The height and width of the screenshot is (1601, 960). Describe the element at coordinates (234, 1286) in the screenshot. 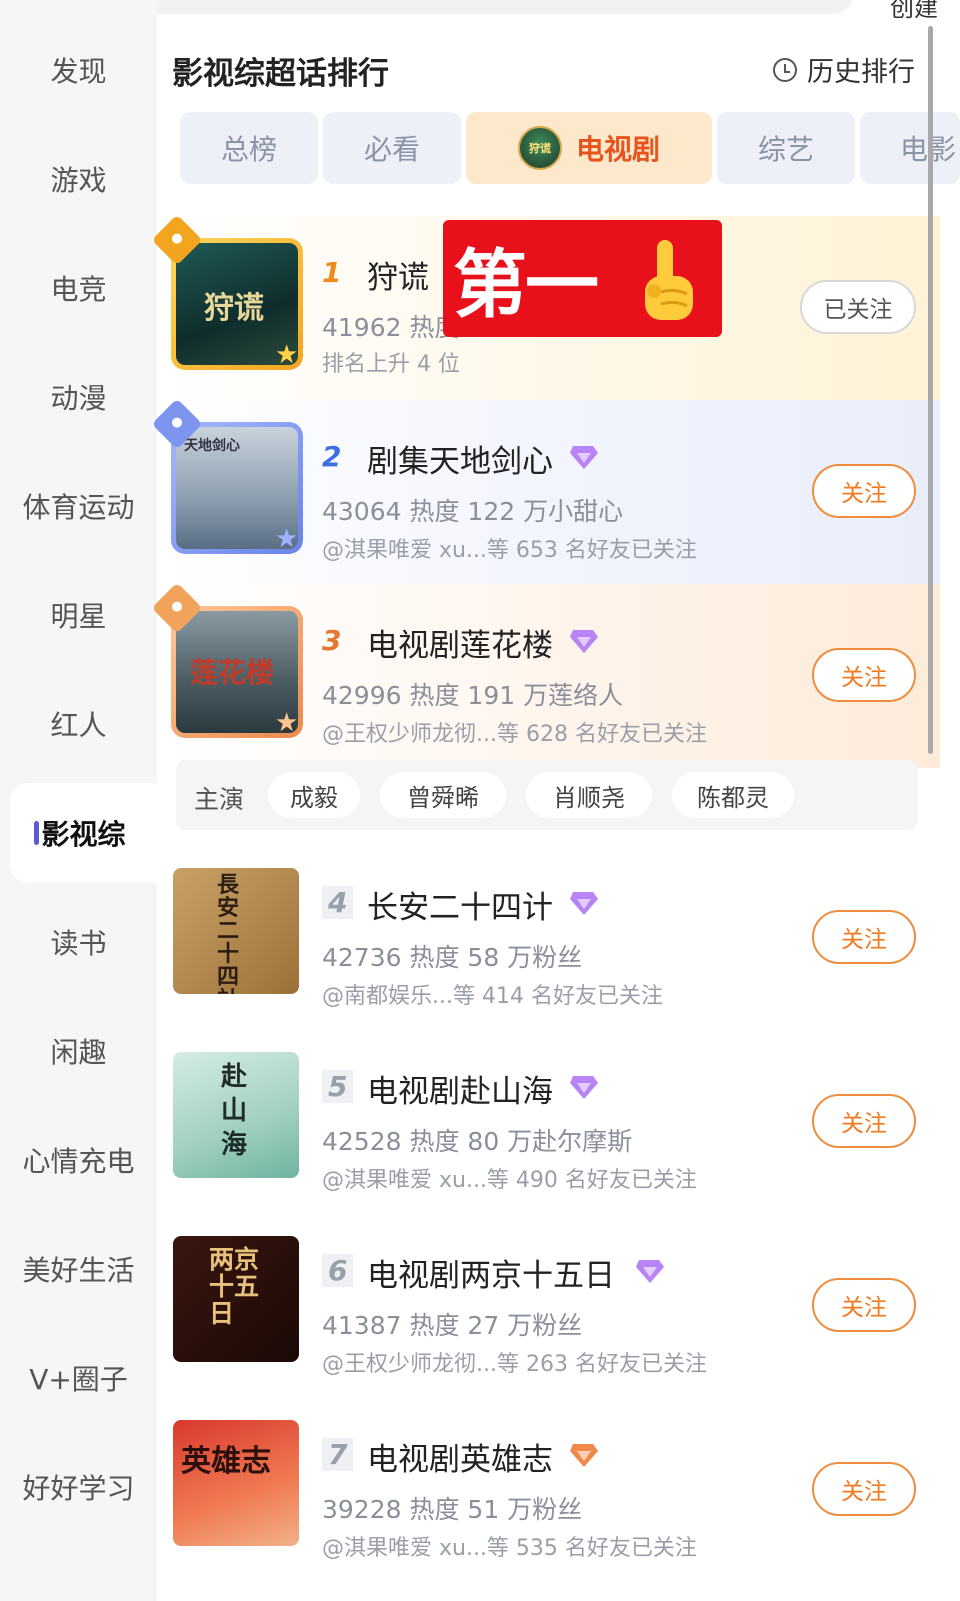

I see `poster-title: 两京十五日` at that location.